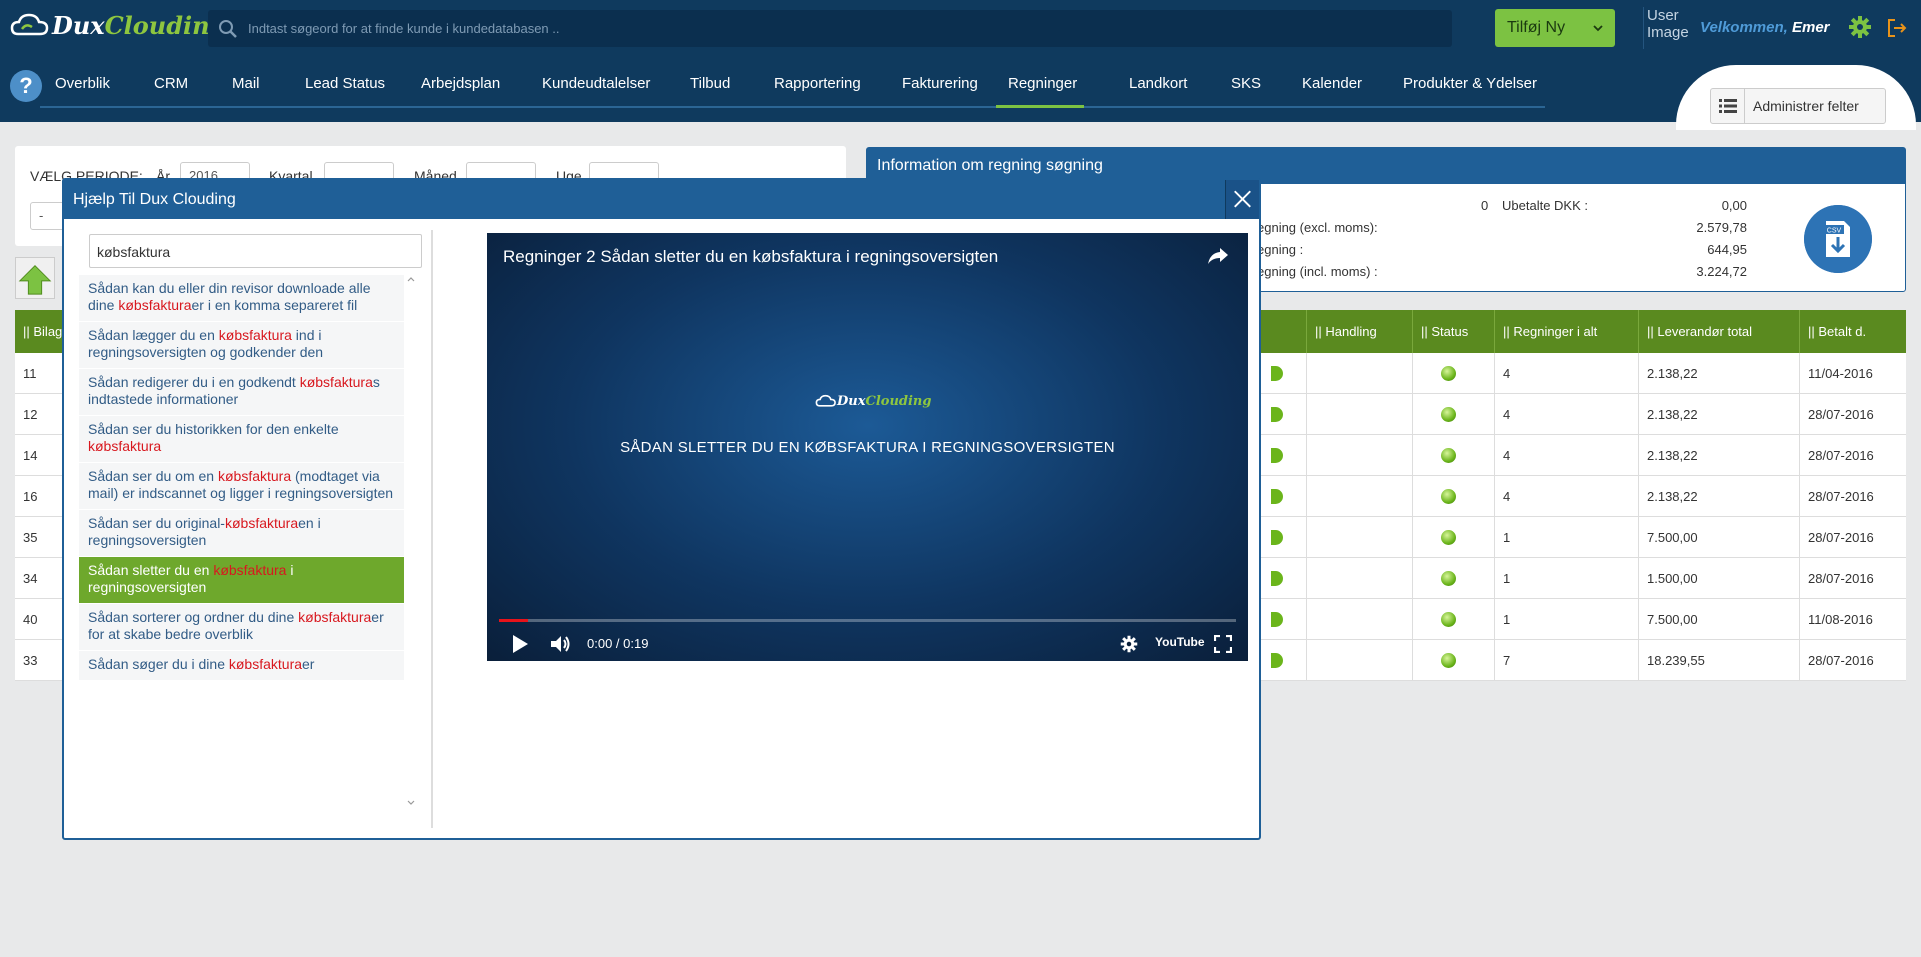 Image resolution: width=1921 pixels, height=957 pixels. Describe the element at coordinates (1566, 537) in the screenshot. I see `cell-count: 1` at that location.